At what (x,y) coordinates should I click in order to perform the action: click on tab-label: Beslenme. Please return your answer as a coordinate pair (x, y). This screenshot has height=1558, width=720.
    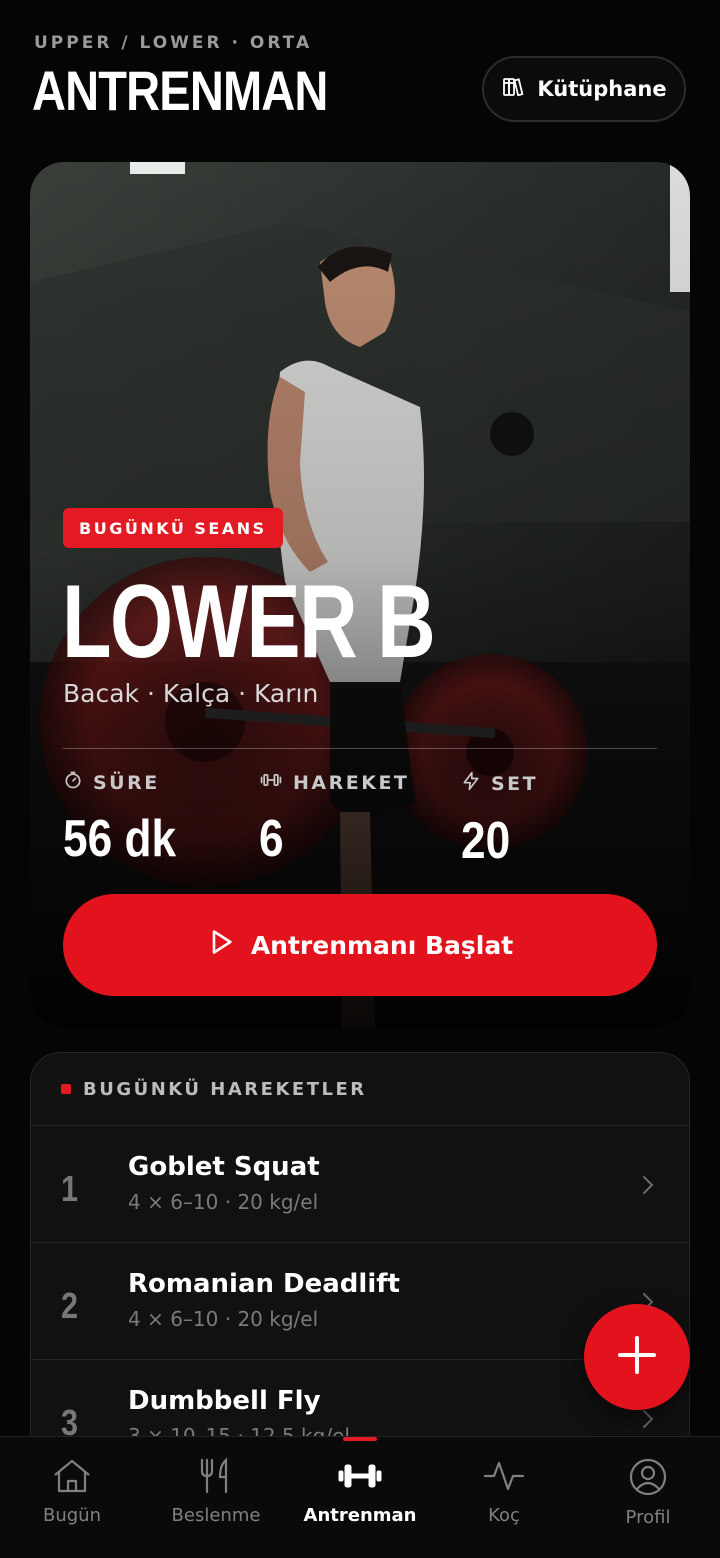
    Looking at the image, I should click on (216, 1515).